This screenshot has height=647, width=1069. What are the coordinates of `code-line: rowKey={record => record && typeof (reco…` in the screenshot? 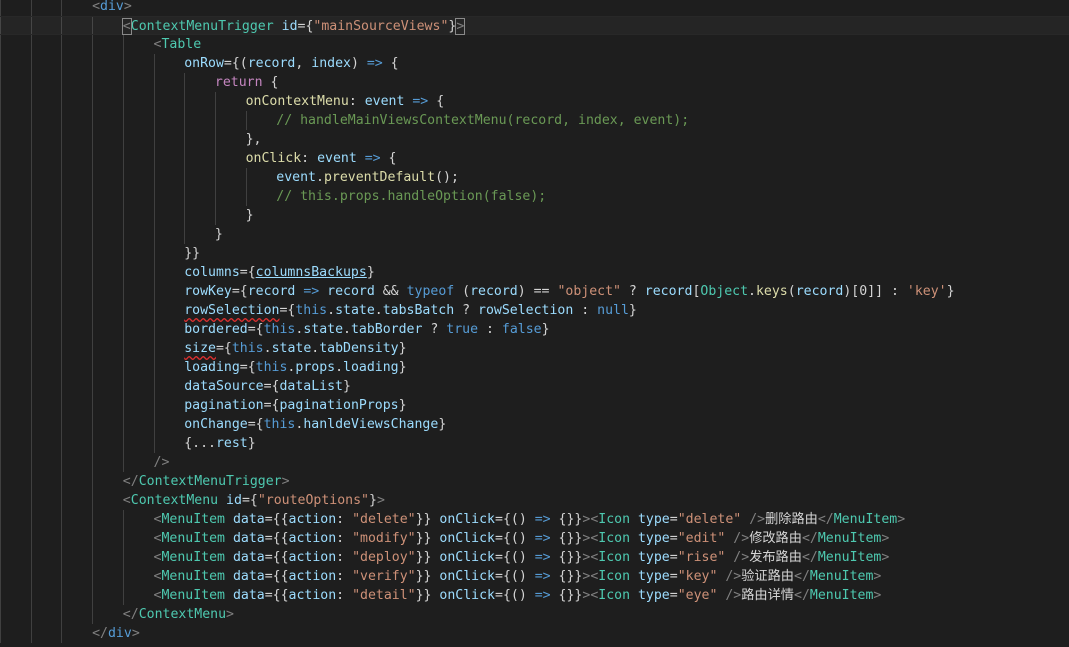 It's located at (534, 291).